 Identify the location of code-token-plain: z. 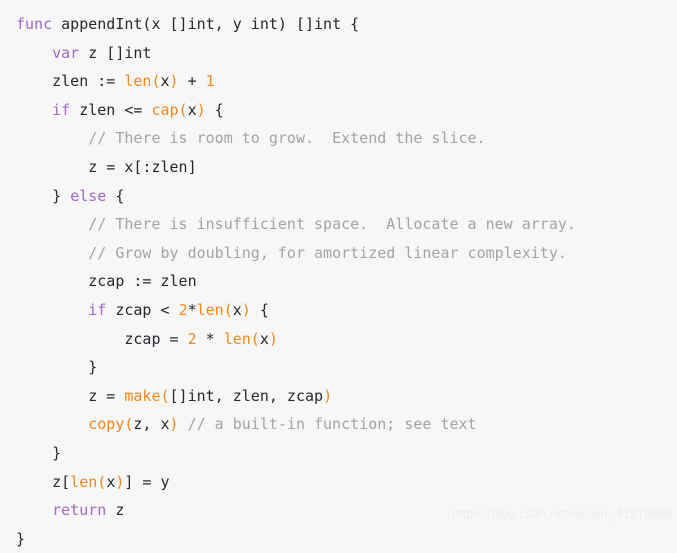
(115, 510).